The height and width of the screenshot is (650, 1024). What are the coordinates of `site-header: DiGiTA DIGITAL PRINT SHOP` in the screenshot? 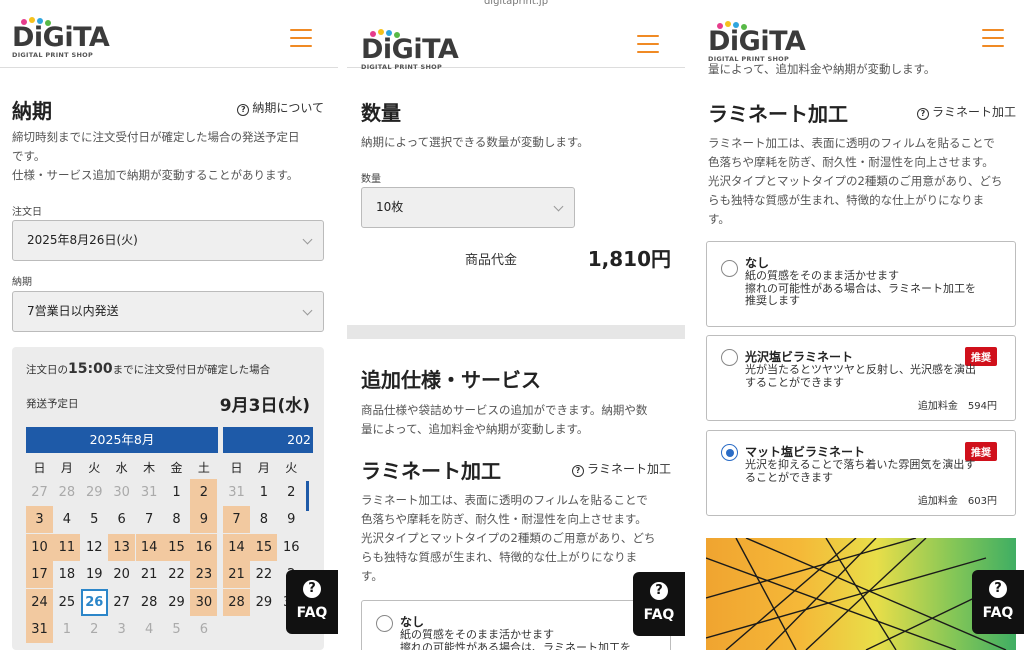 It's located at (859, 37).